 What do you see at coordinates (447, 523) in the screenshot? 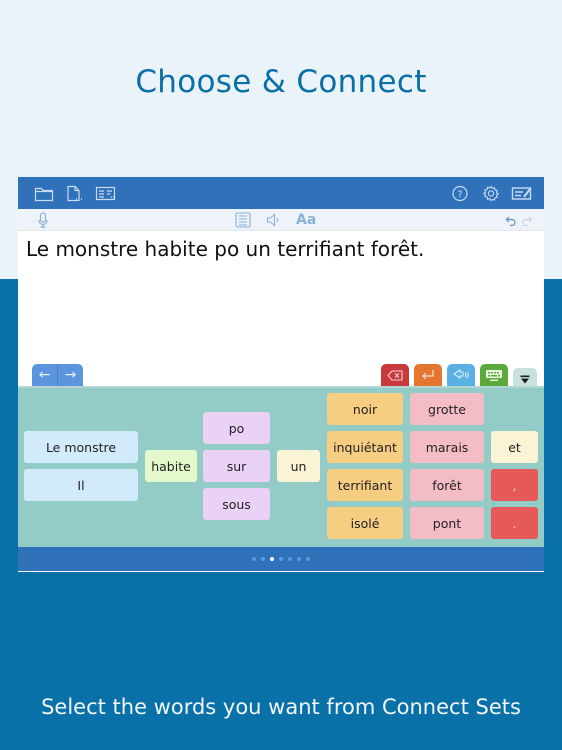
I see `word-chip-noun: pont` at bounding box center [447, 523].